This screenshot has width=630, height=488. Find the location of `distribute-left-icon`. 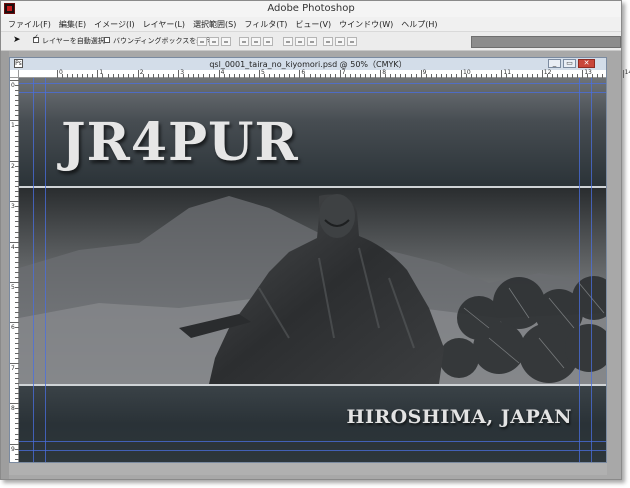

distribute-left-icon is located at coordinates (328, 41).